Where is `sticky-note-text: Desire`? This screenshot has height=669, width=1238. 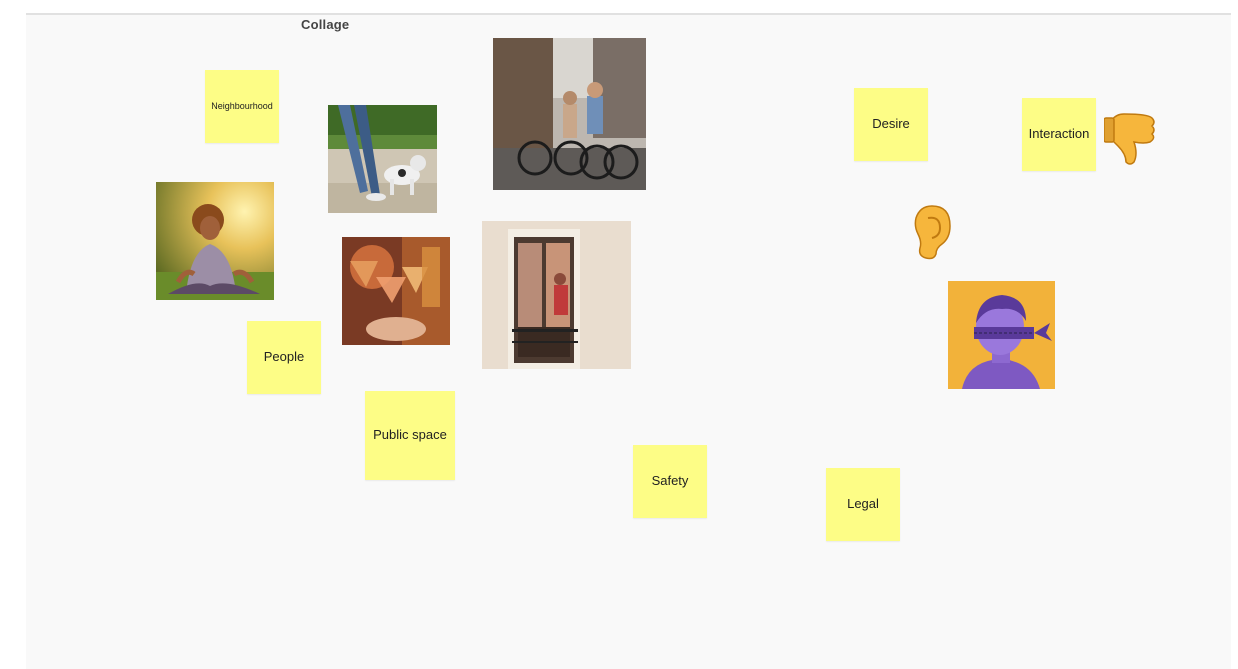
sticky-note-text: Desire is located at coordinates (891, 124).